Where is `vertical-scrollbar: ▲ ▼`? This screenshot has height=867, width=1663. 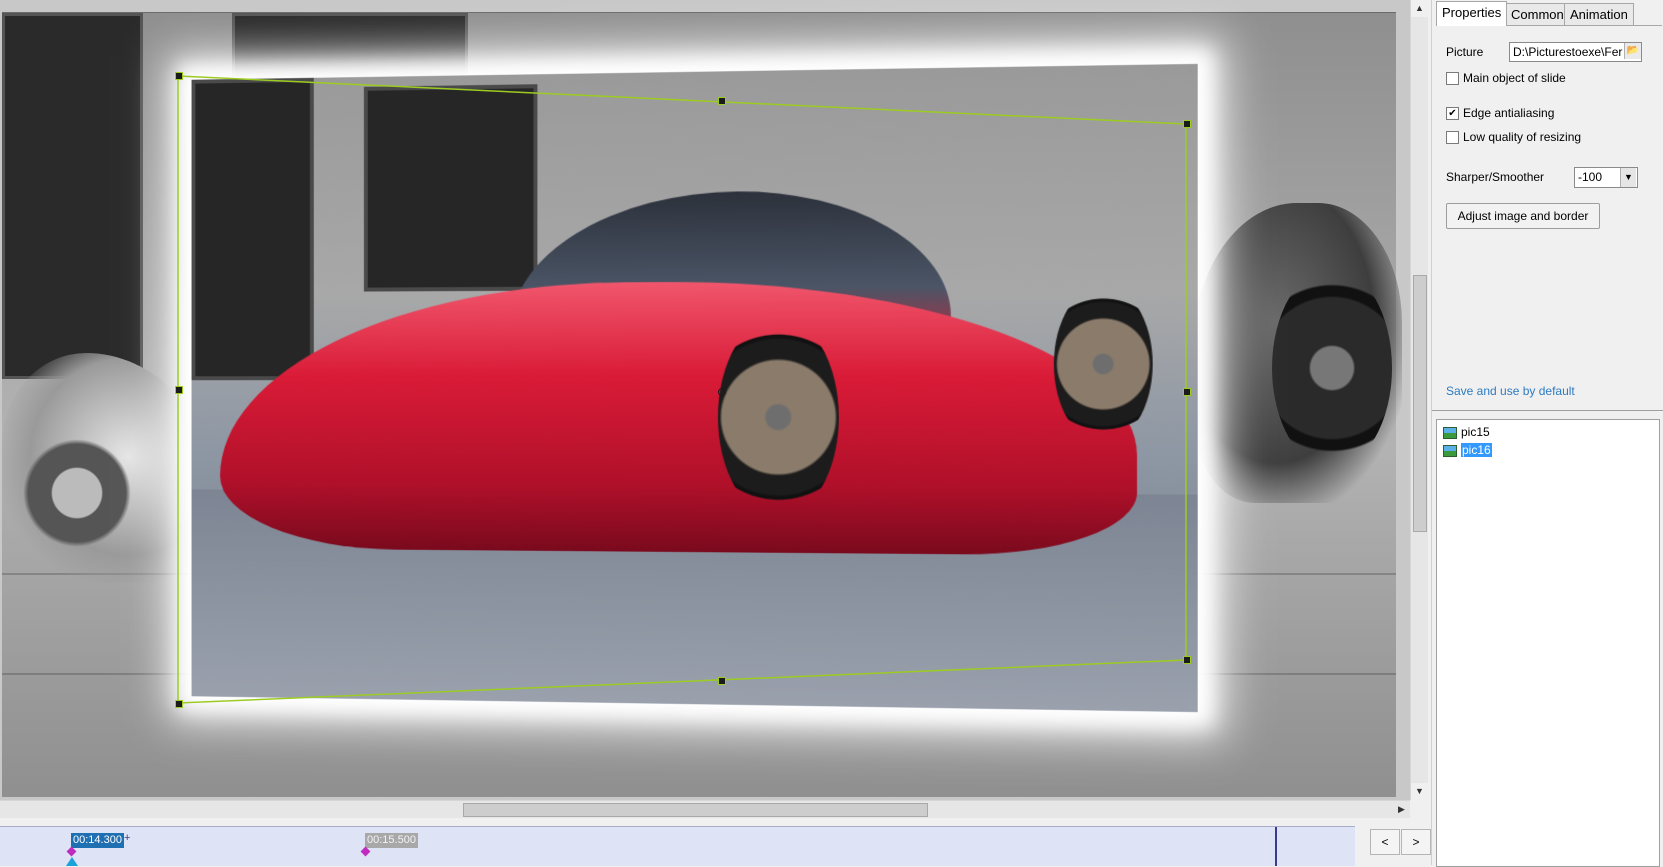 vertical-scrollbar: ▲ ▼ is located at coordinates (1419, 400).